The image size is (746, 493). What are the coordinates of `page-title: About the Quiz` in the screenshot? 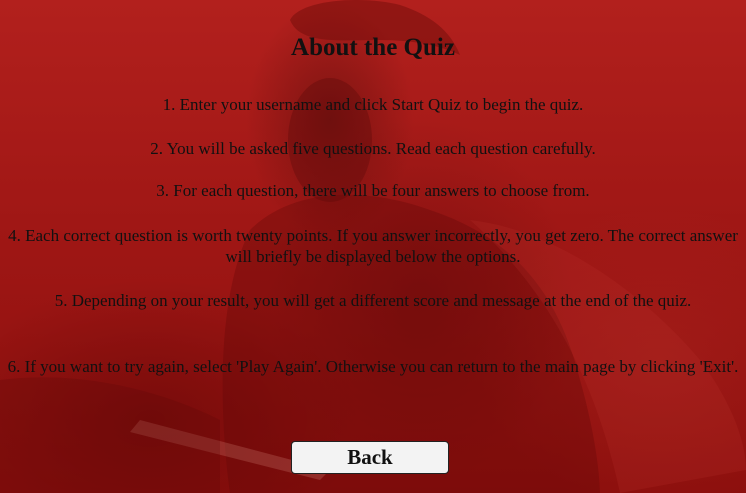 It's located at (373, 47).